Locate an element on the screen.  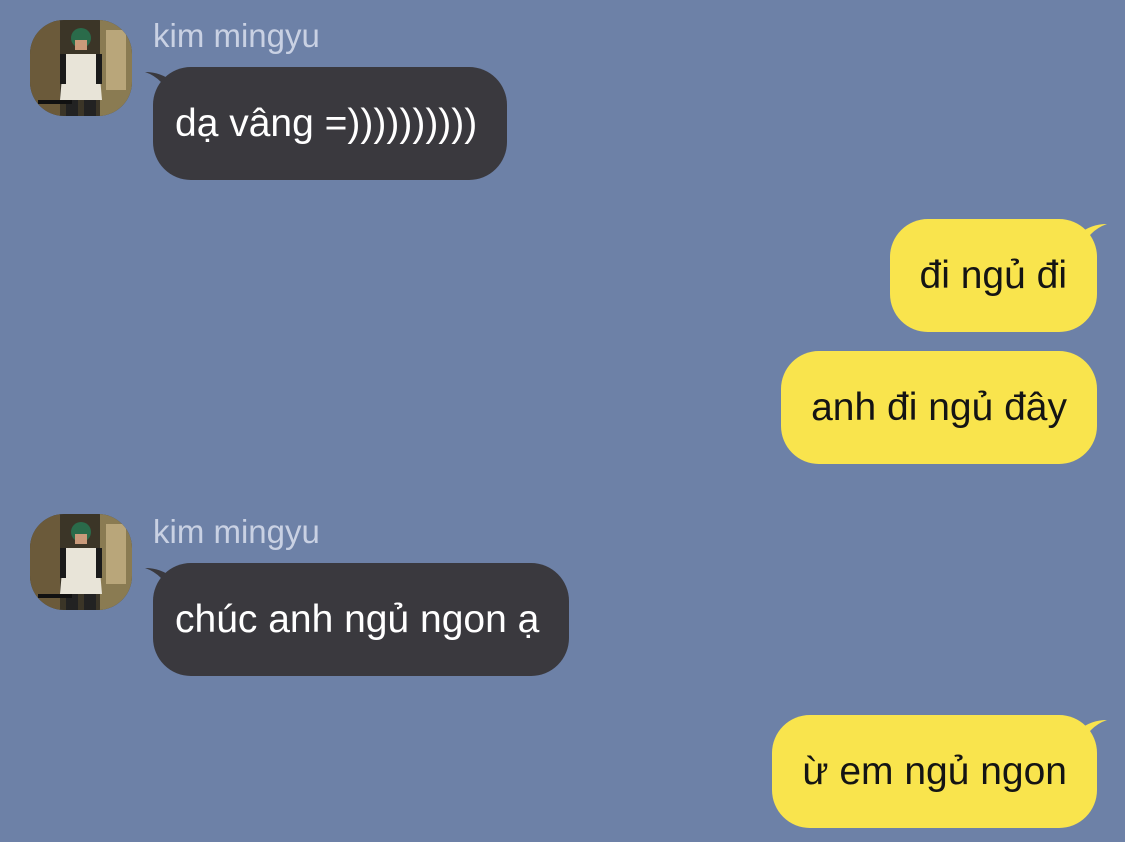
message-text: ừ em ngủ ngon is located at coordinates (934, 771).